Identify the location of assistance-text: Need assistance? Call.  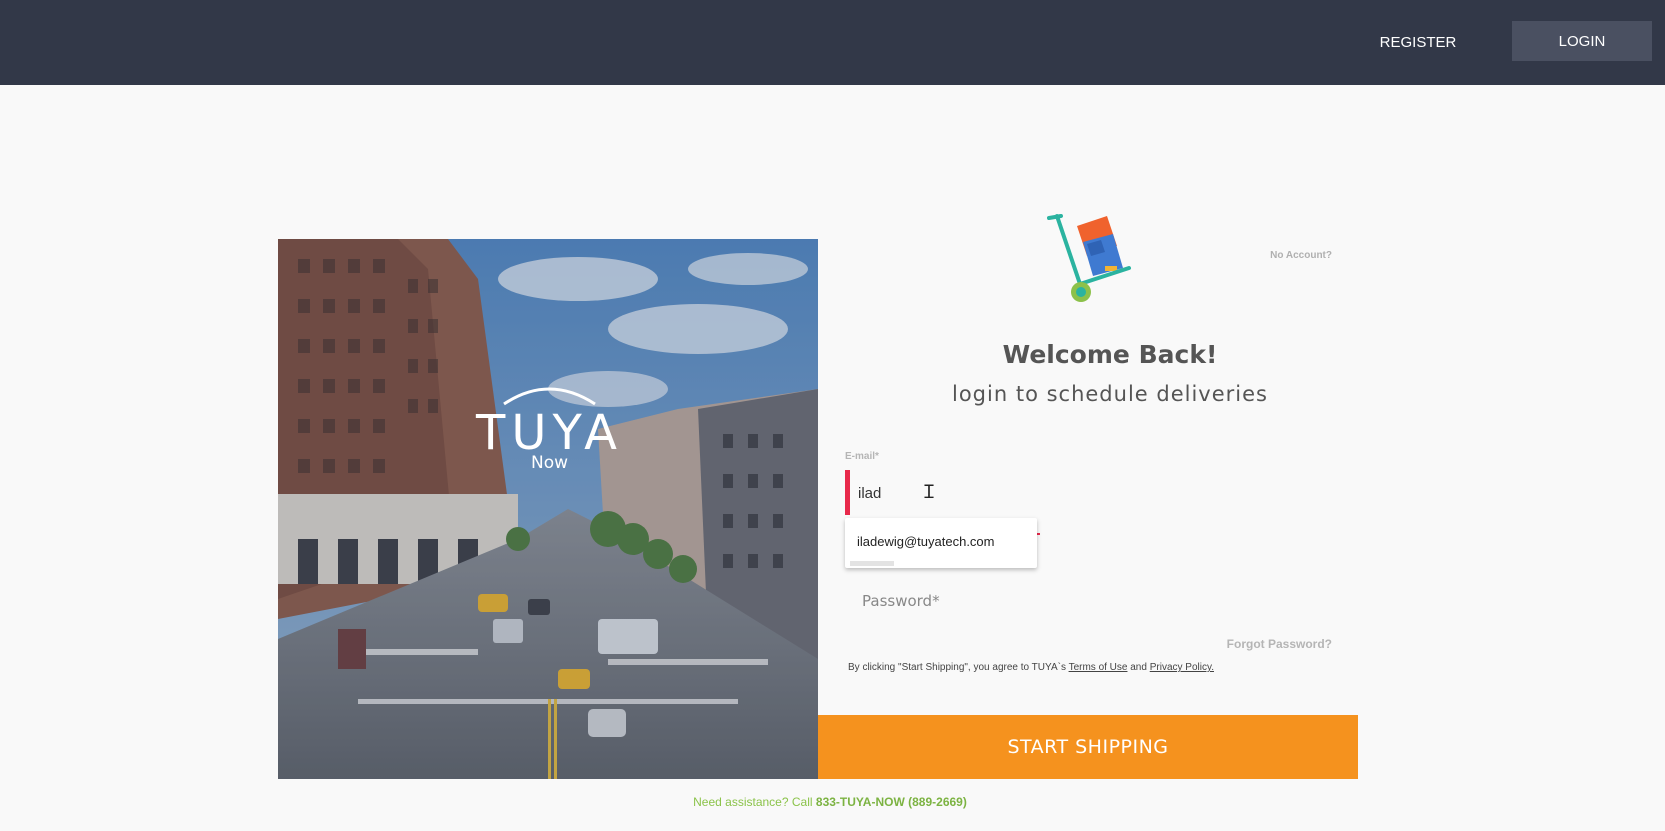
(753, 802).